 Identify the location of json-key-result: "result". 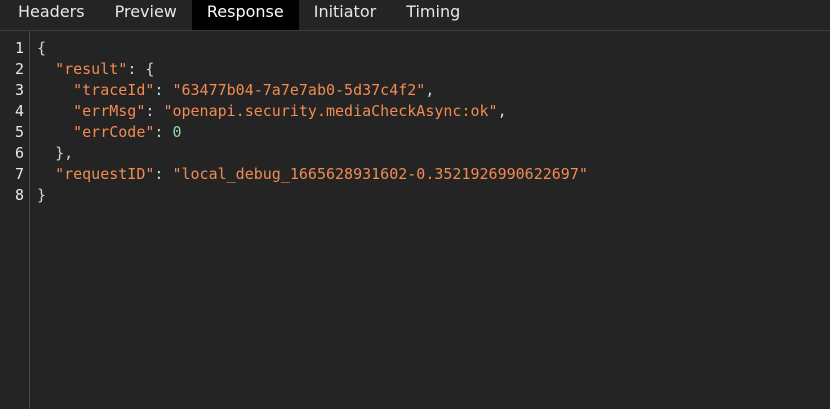
(91, 69).